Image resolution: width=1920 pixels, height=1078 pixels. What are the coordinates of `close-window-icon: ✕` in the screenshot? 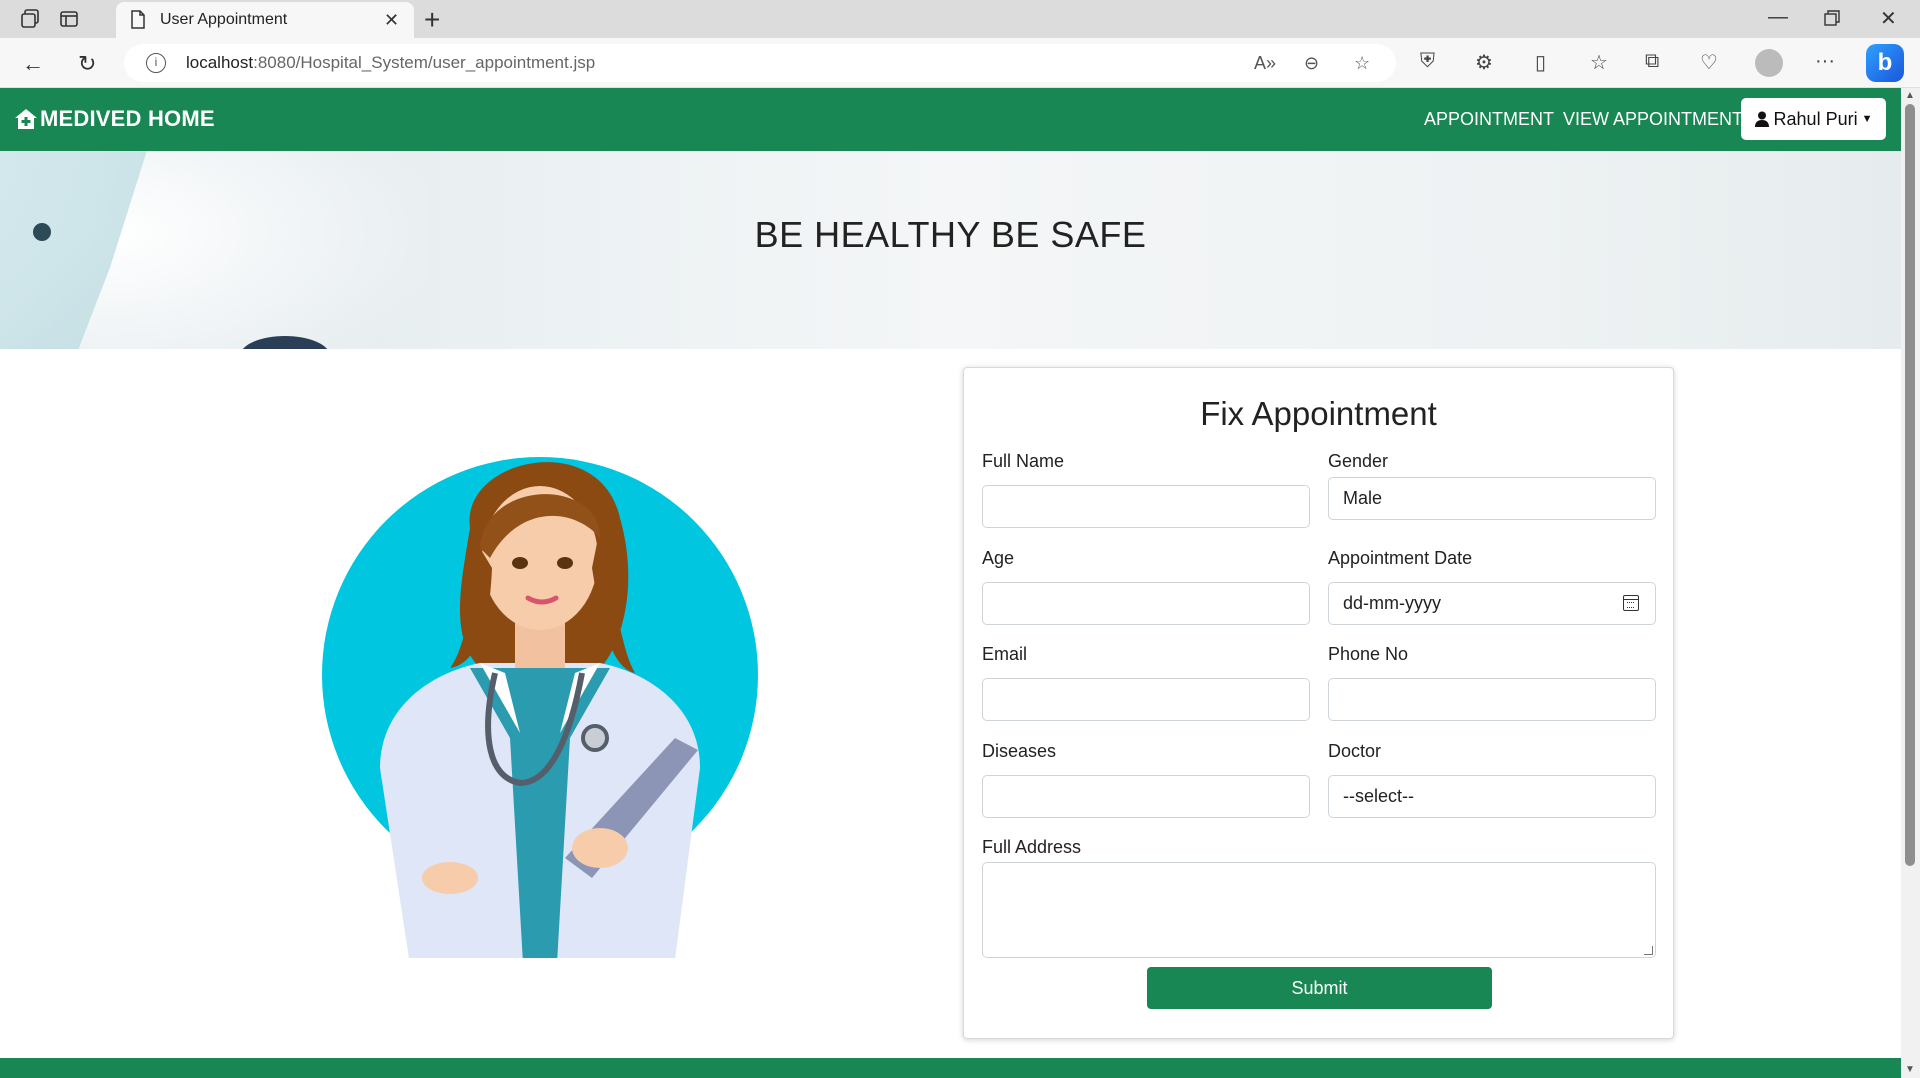 It's located at (1888, 18).